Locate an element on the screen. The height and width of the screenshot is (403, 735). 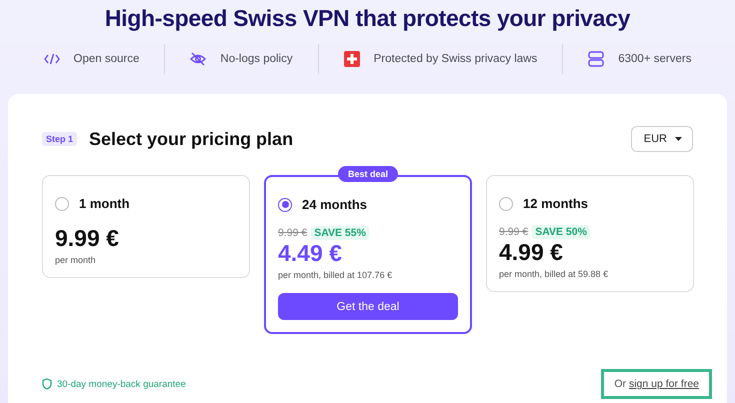
eye-slash-icon is located at coordinates (198, 59).